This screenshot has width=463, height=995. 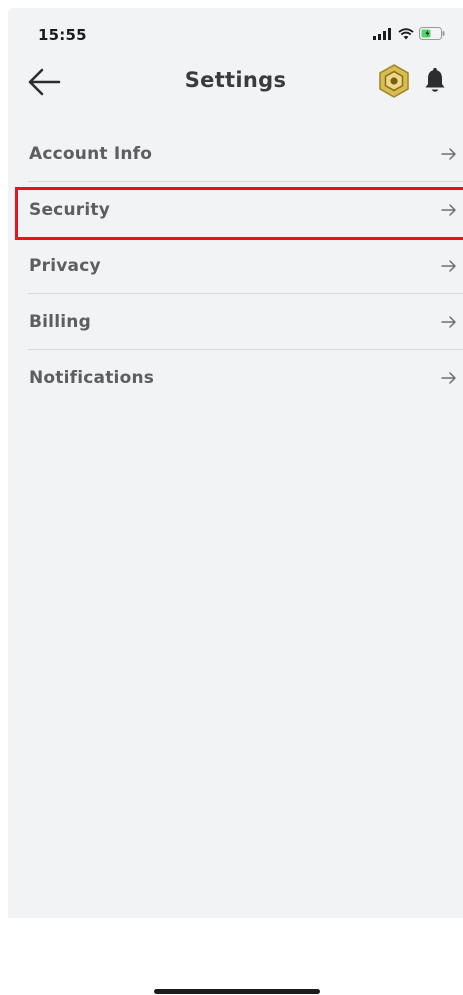 I want to click on battery-icon, so click(x=432, y=34).